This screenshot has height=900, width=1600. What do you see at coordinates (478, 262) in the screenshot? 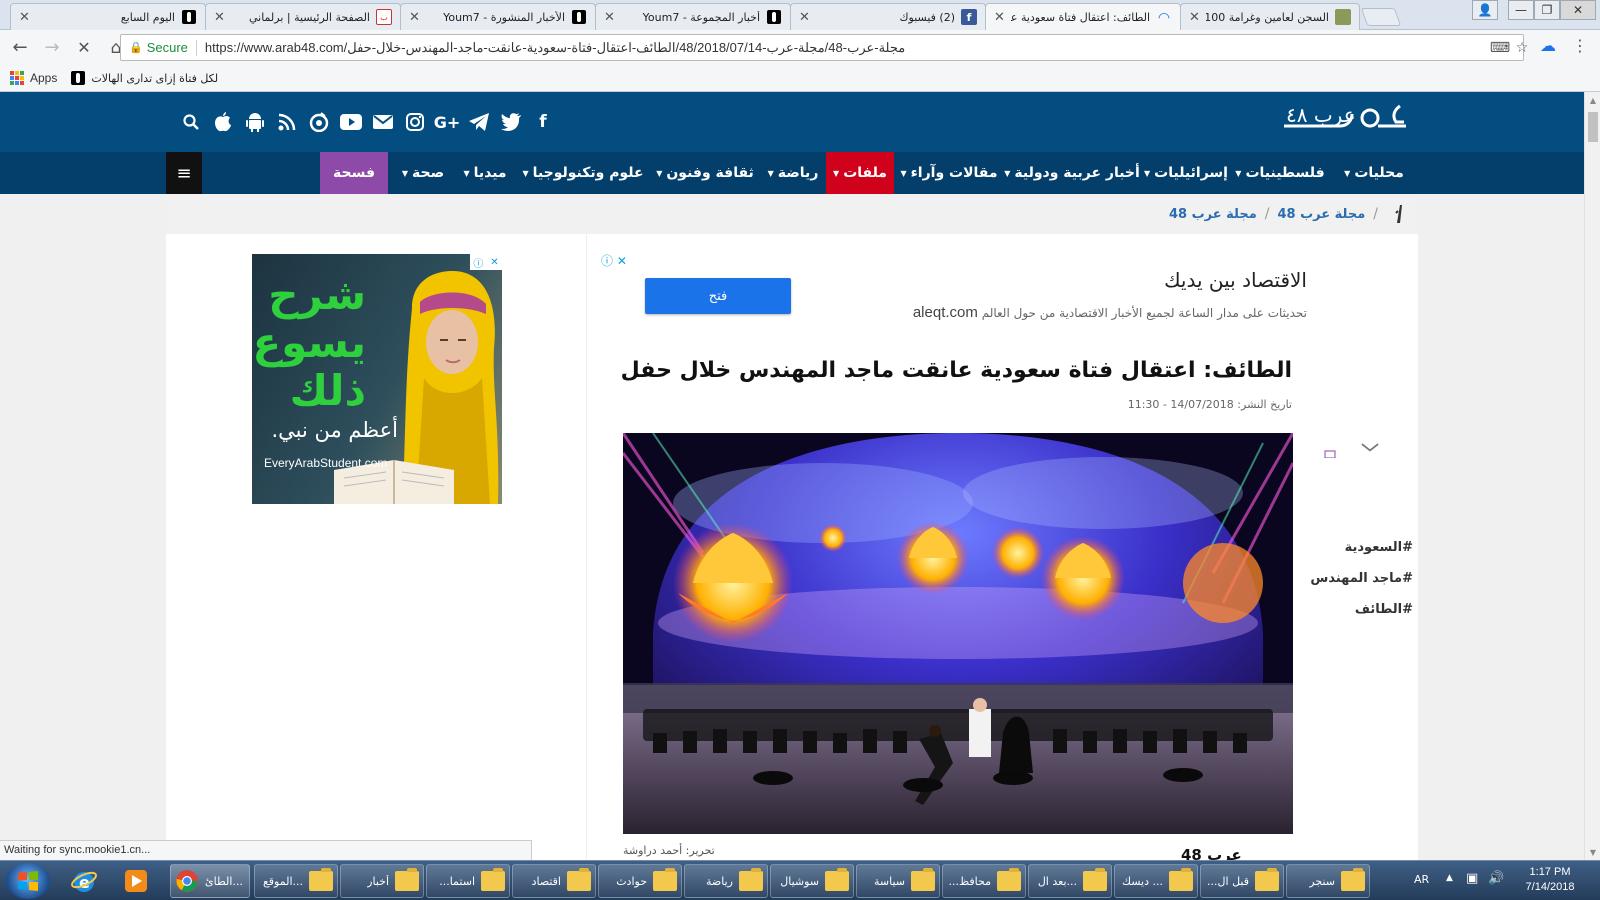
I see `info-icon: ⓘ` at bounding box center [478, 262].